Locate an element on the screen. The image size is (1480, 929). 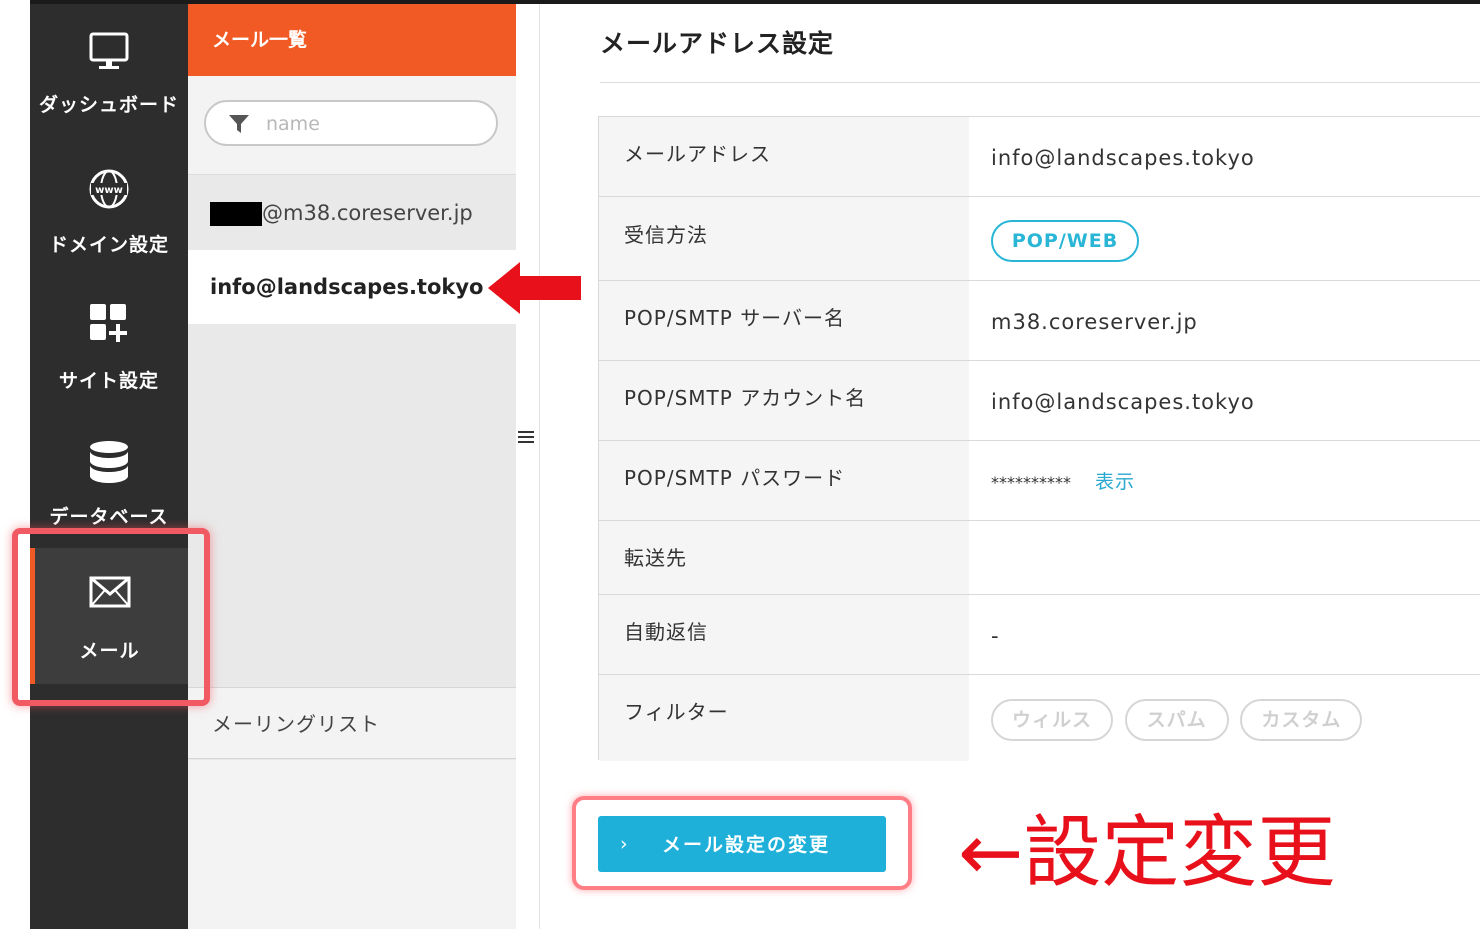
svg-text: www is located at coordinates (109, 190).